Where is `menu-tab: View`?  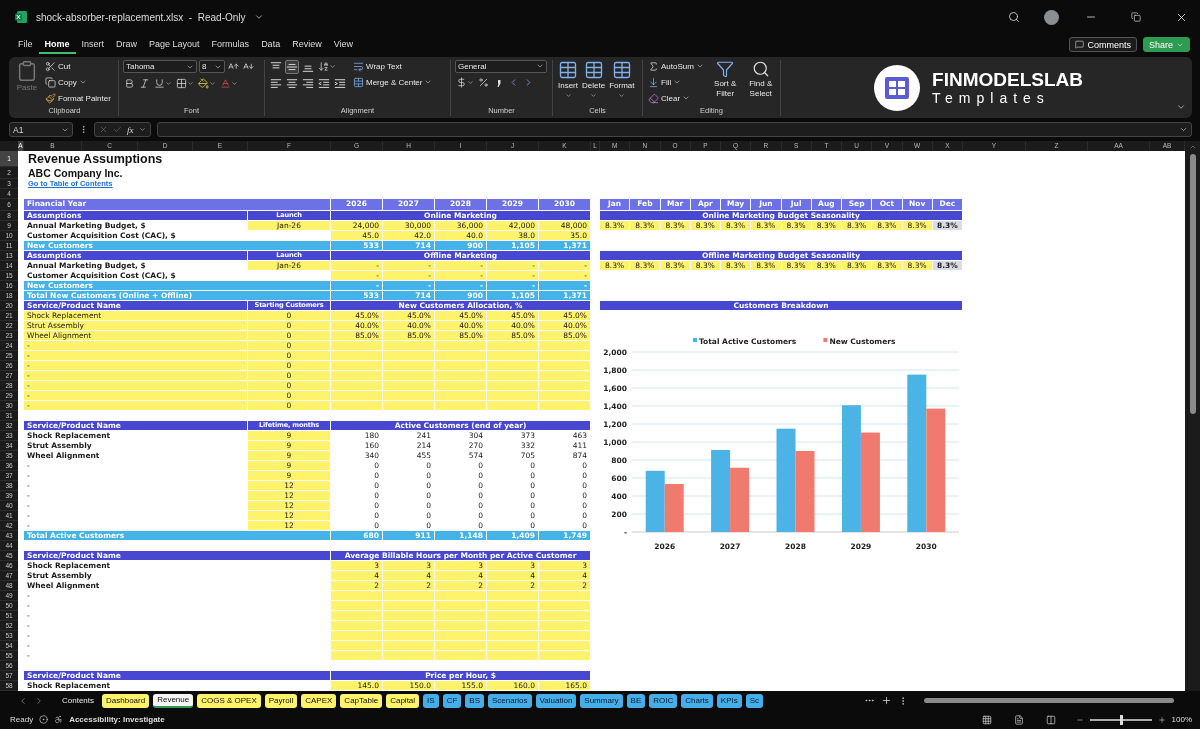
menu-tab: View is located at coordinates (343, 44).